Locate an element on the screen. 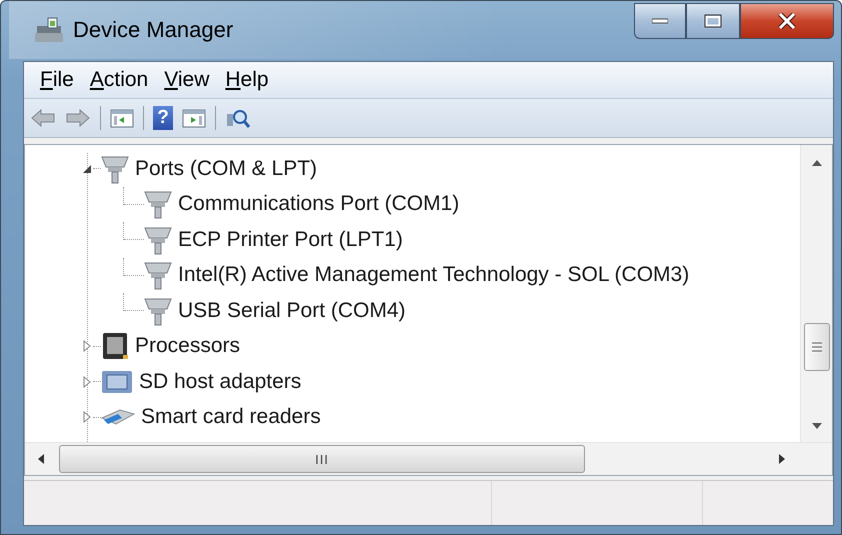 This screenshot has width=842, height=535. device-manager-icon is located at coordinates (49, 30).